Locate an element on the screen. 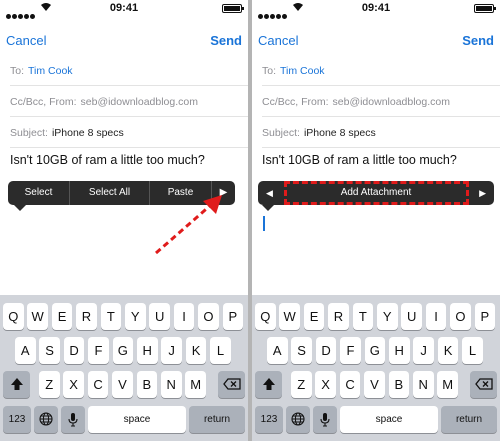 Image resolution: width=500 pixels, height=441 pixels. menu-next-arrow-icon: ▶ is located at coordinates (482, 193).